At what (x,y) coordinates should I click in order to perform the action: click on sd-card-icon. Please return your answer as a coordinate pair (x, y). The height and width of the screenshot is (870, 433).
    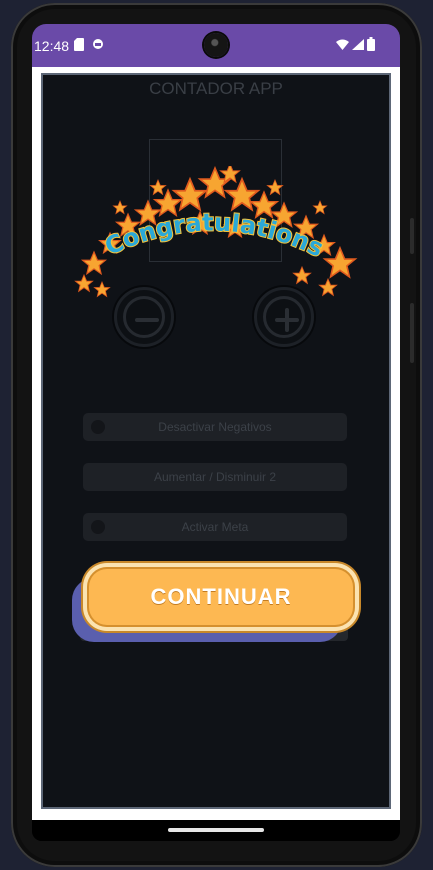
    Looking at the image, I should click on (79, 44).